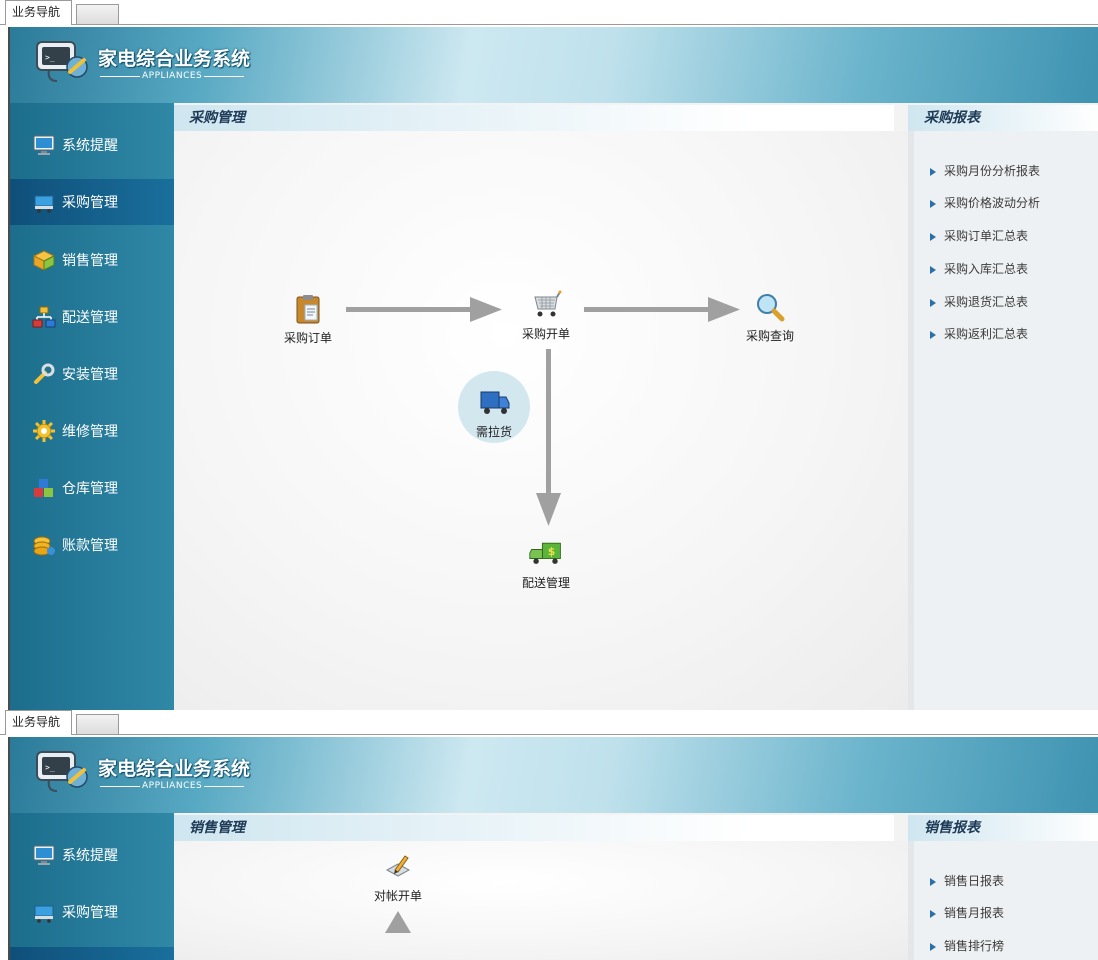 The height and width of the screenshot is (960, 1098). I want to click on sidebar-item-label: 销售管理, so click(90, 261).